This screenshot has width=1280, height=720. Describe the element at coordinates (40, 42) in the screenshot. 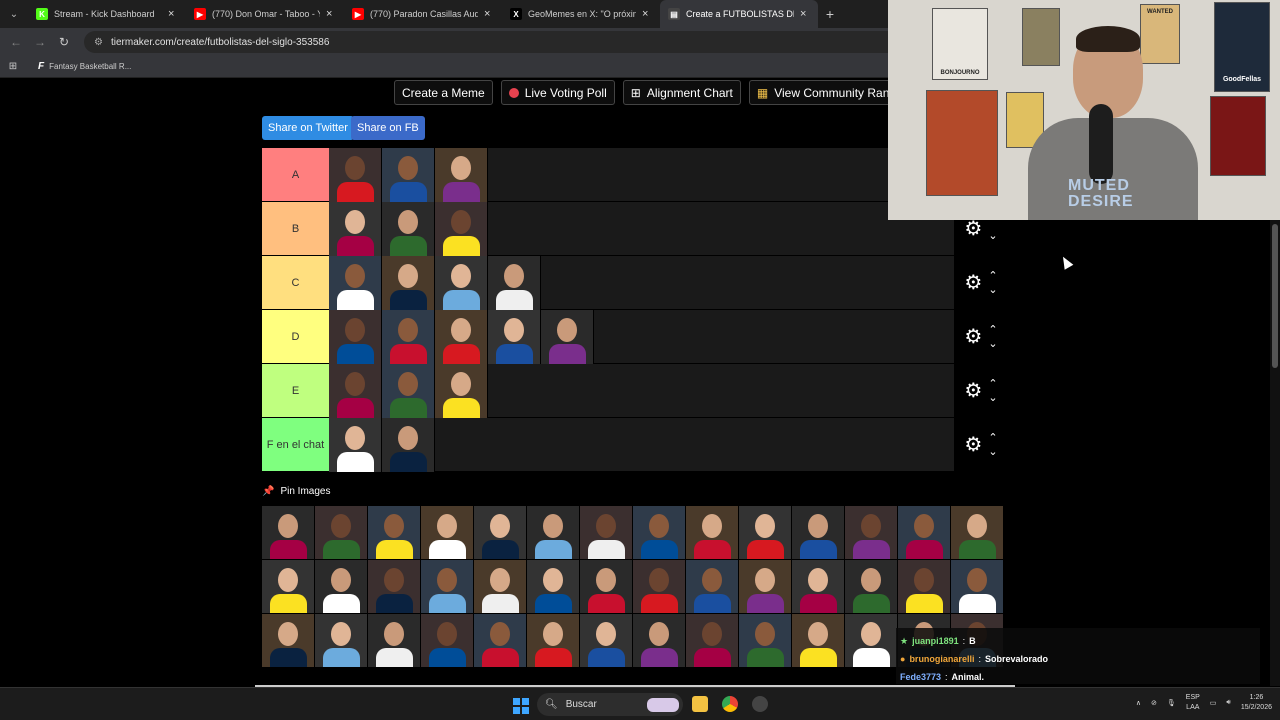

I see `forward-button: →` at that location.